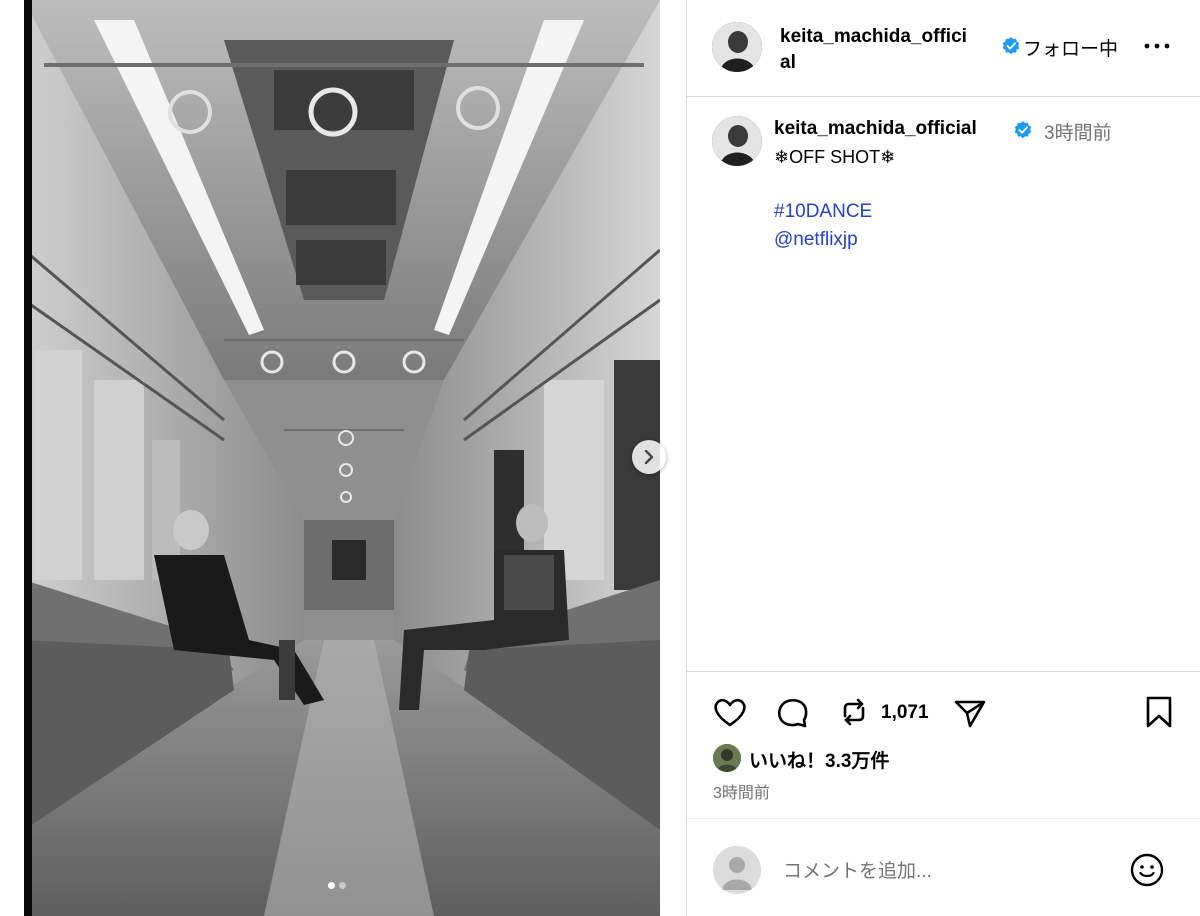 Image resolution: width=1200 pixels, height=916 pixels. Describe the element at coordinates (823, 212) in the screenshot. I see `hashtag-link: #10DANCE` at that location.